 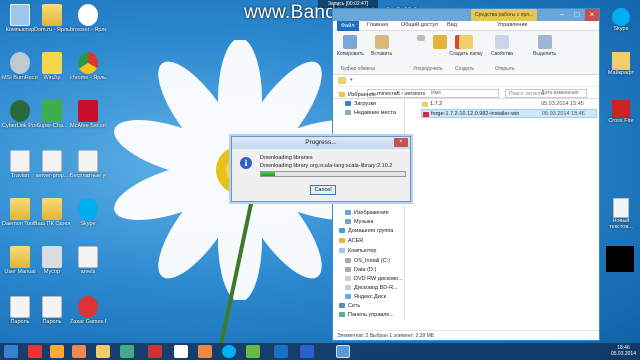 What do you see at coordinates (360, 270) in the screenshot?
I see `nav-drive-d: Data (D:)` at bounding box center [360, 270].